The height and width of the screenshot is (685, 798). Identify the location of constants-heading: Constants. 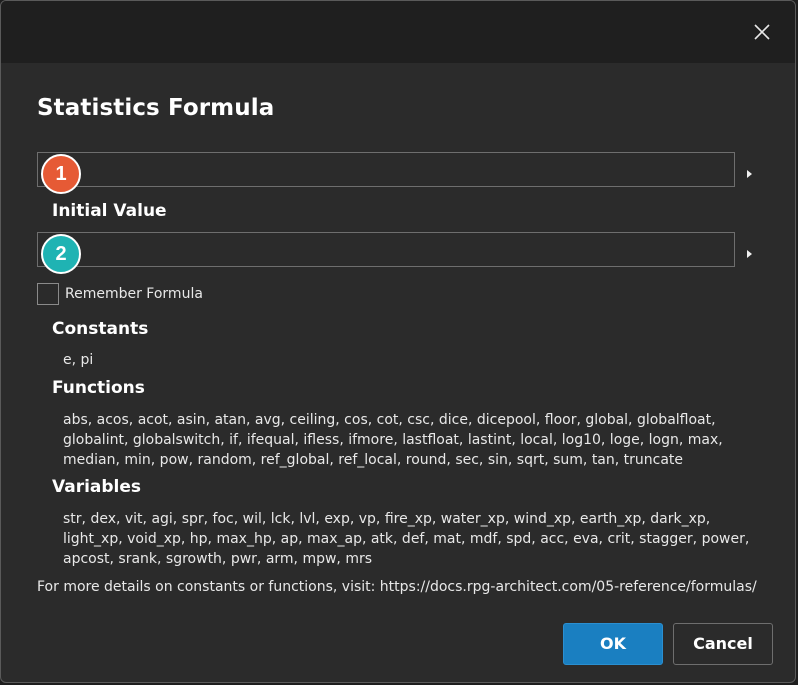
(100, 329).